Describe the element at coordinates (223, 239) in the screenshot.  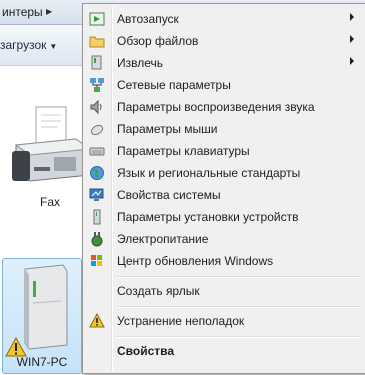
I see `menu-item-power-options: Электропитание` at that location.